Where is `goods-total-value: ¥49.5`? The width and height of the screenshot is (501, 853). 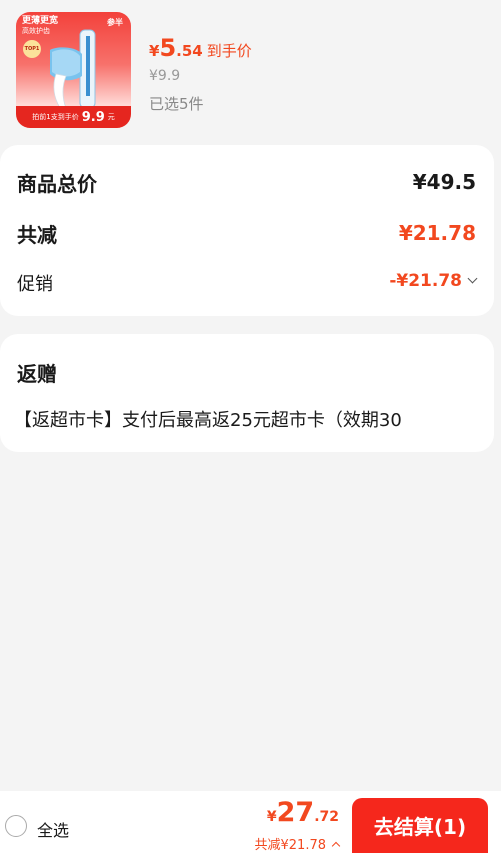 goods-total-value: ¥49.5 is located at coordinates (444, 182).